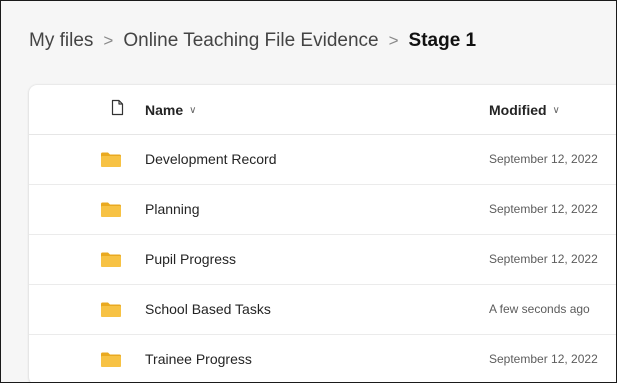 The height and width of the screenshot is (383, 617). I want to click on list-item: Pupil Progress September 12, 2022, so click(322, 260).